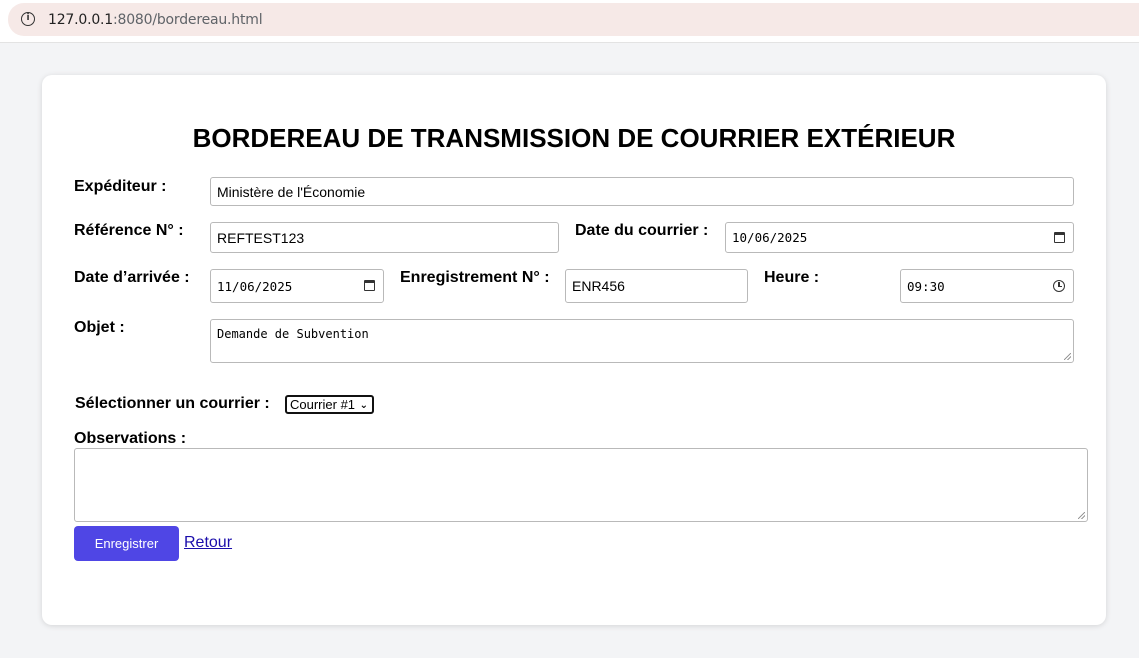 The height and width of the screenshot is (658, 1139). What do you see at coordinates (642, 191) in the screenshot?
I see `expediteur-input: Ministère de l'Économie` at bounding box center [642, 191].